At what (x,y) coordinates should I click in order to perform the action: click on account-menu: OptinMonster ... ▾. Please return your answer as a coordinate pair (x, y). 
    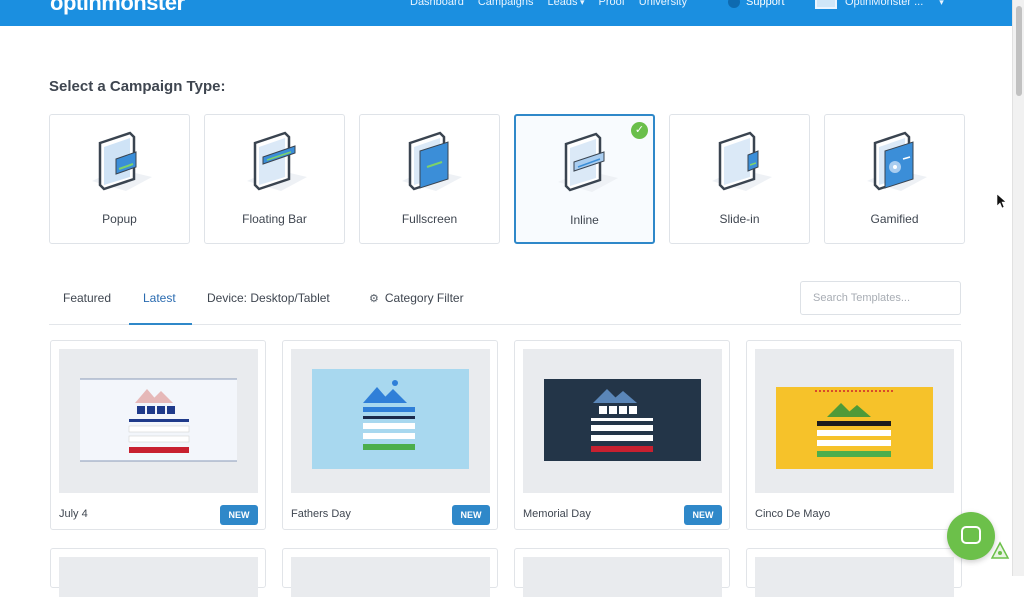
    Looking at the image, I should click on (879, 4).